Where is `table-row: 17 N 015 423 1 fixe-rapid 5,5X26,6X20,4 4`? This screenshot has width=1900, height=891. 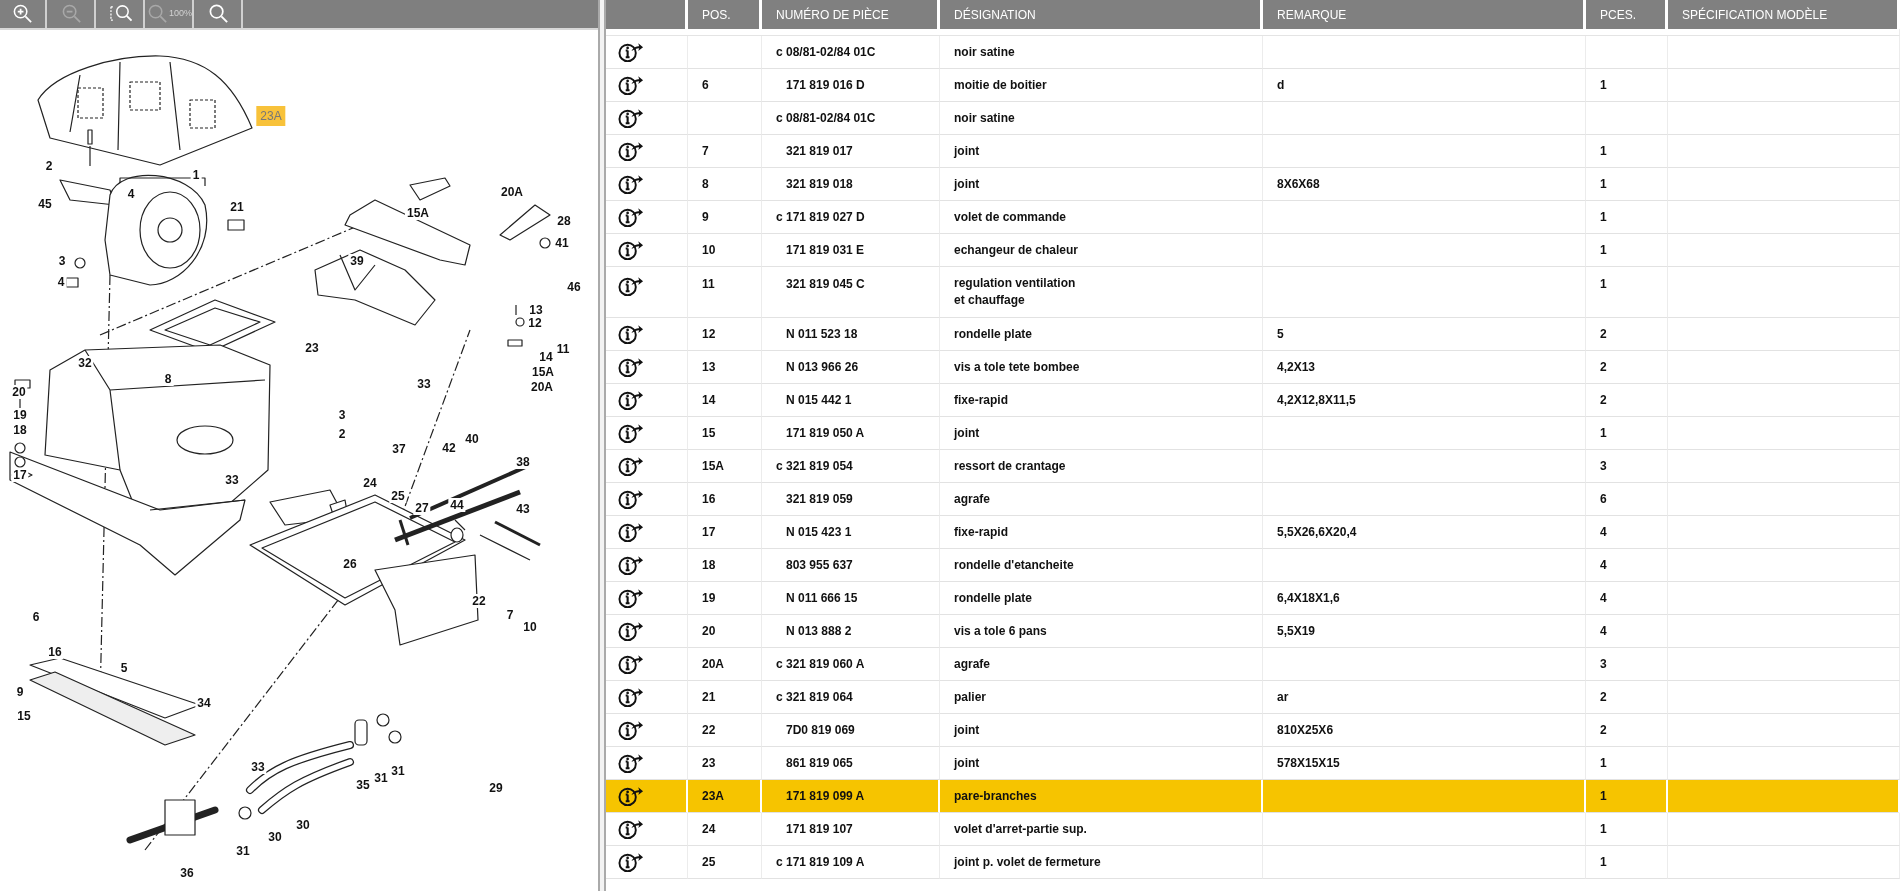
table-row: 17 N 015 423 1 fixe-rapid 5,5X26,6X20,4 4 is located at coordinates (1253, 532).